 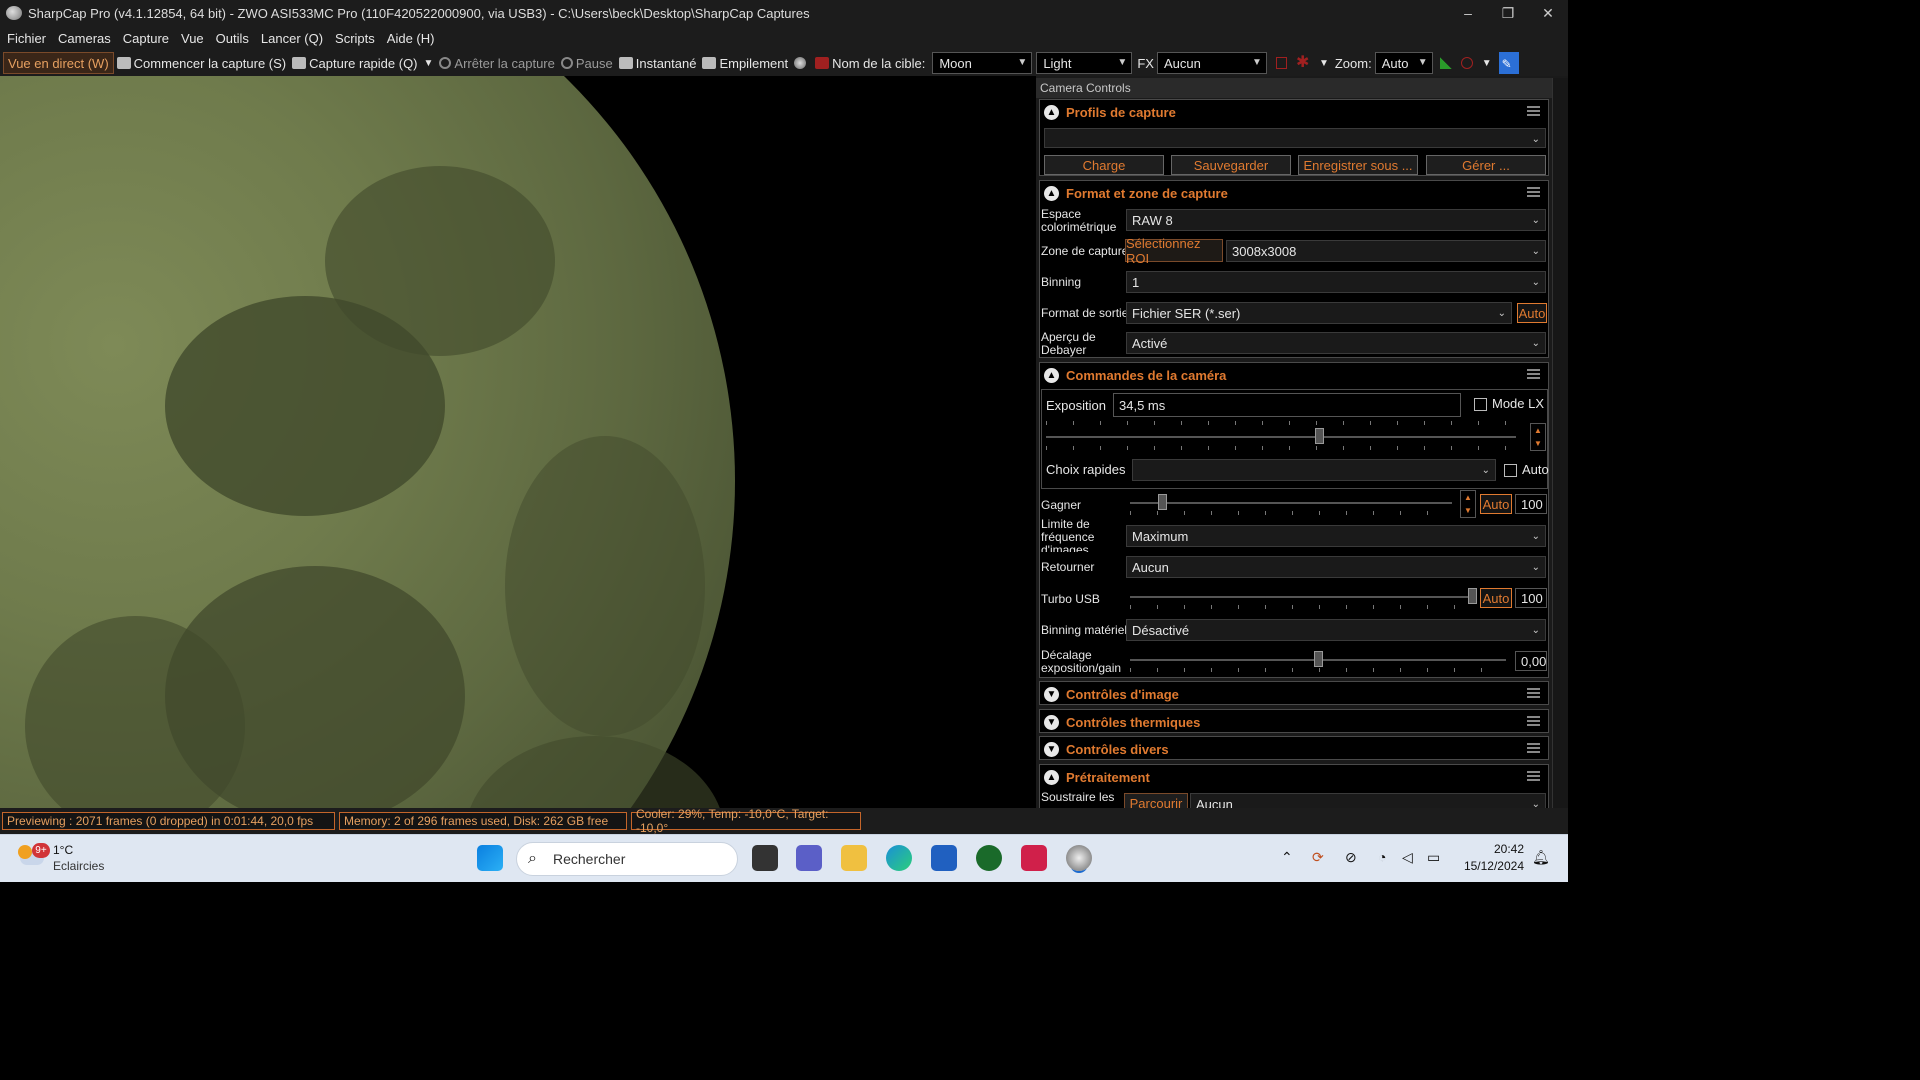 What do you see at coordinates (1319, 436) in the screenshot?
I see `exposure-slider-thumb` at bounding box center [1319, 436].